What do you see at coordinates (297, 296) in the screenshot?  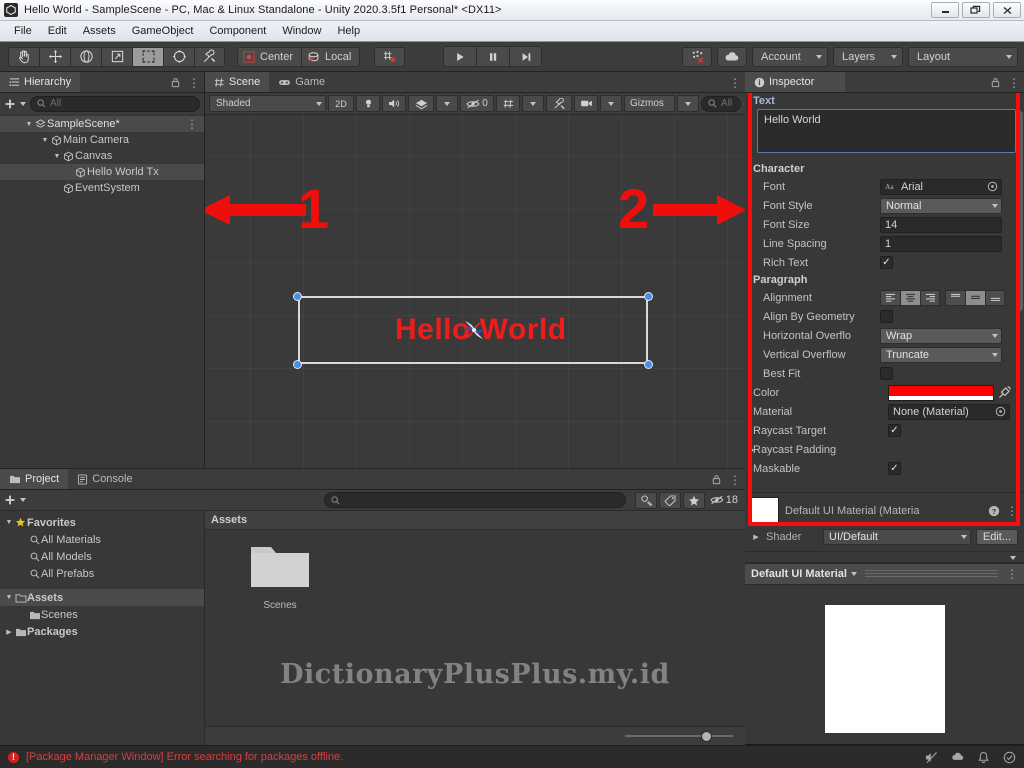 I see `rect-handle-tl` at bounding box center [297, 296].